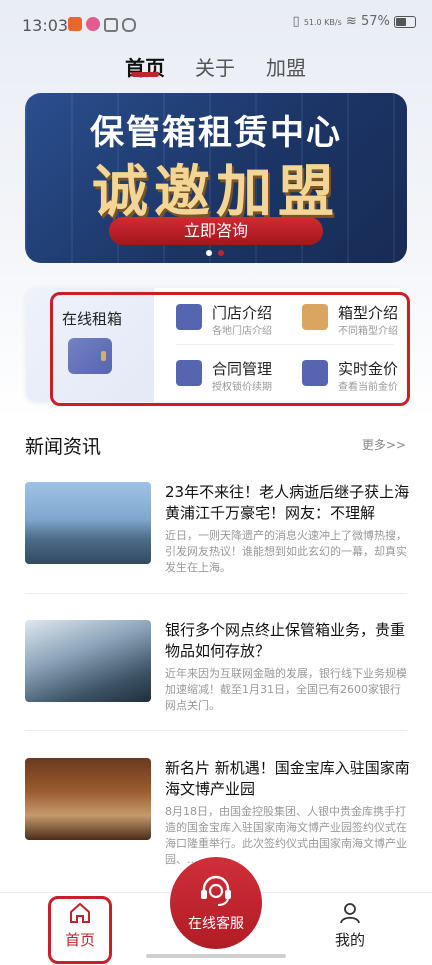 This screenshot has height=965, width=432. What do you see at coordinates (351, 21) in the screenshot?
I see `wifi-icon: ≋` at bounding box center [351, 21].